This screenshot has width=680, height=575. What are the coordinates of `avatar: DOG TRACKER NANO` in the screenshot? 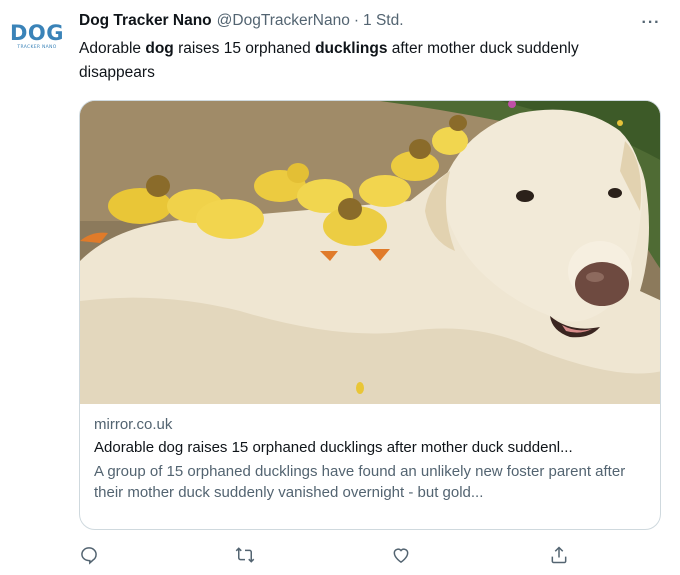 It's located at (37, 39).